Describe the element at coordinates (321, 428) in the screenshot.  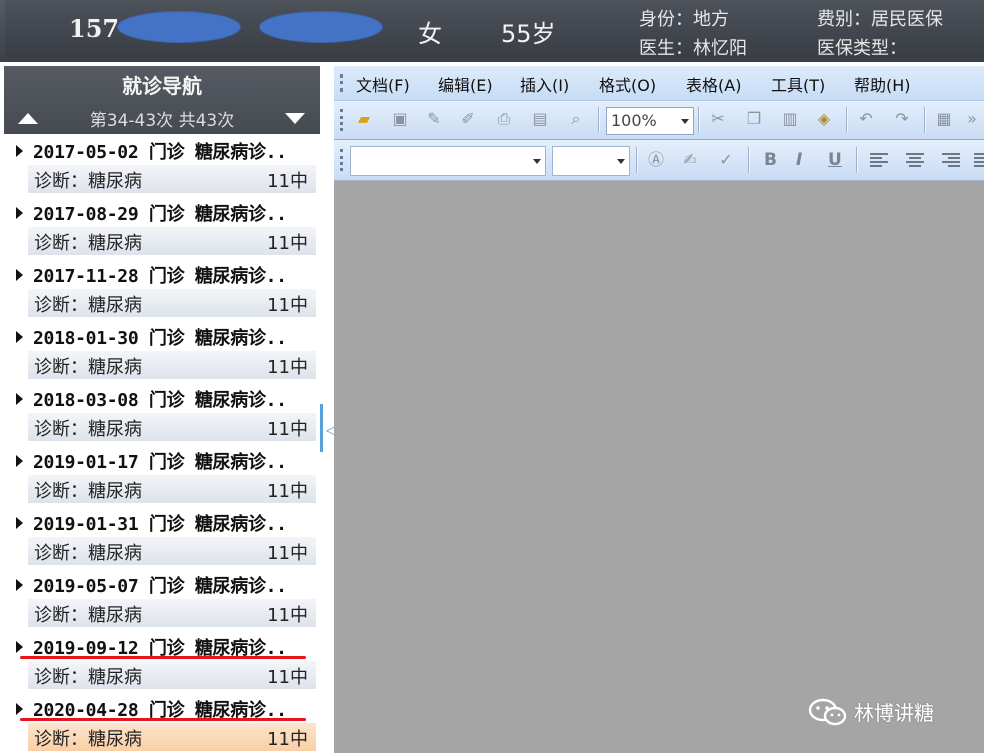
I see `splitter-grip` at that location.